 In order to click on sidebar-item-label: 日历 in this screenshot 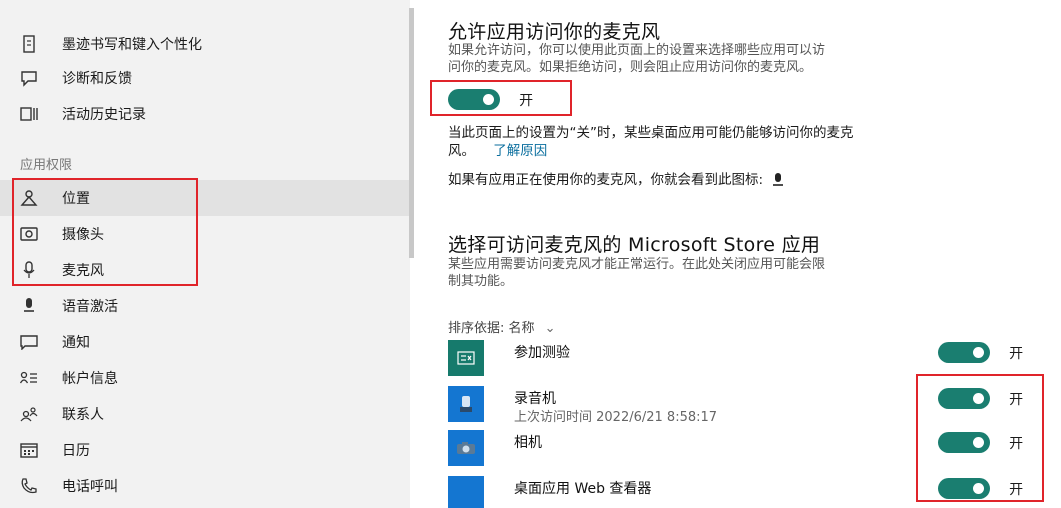, I will do `click(76, 451)`.